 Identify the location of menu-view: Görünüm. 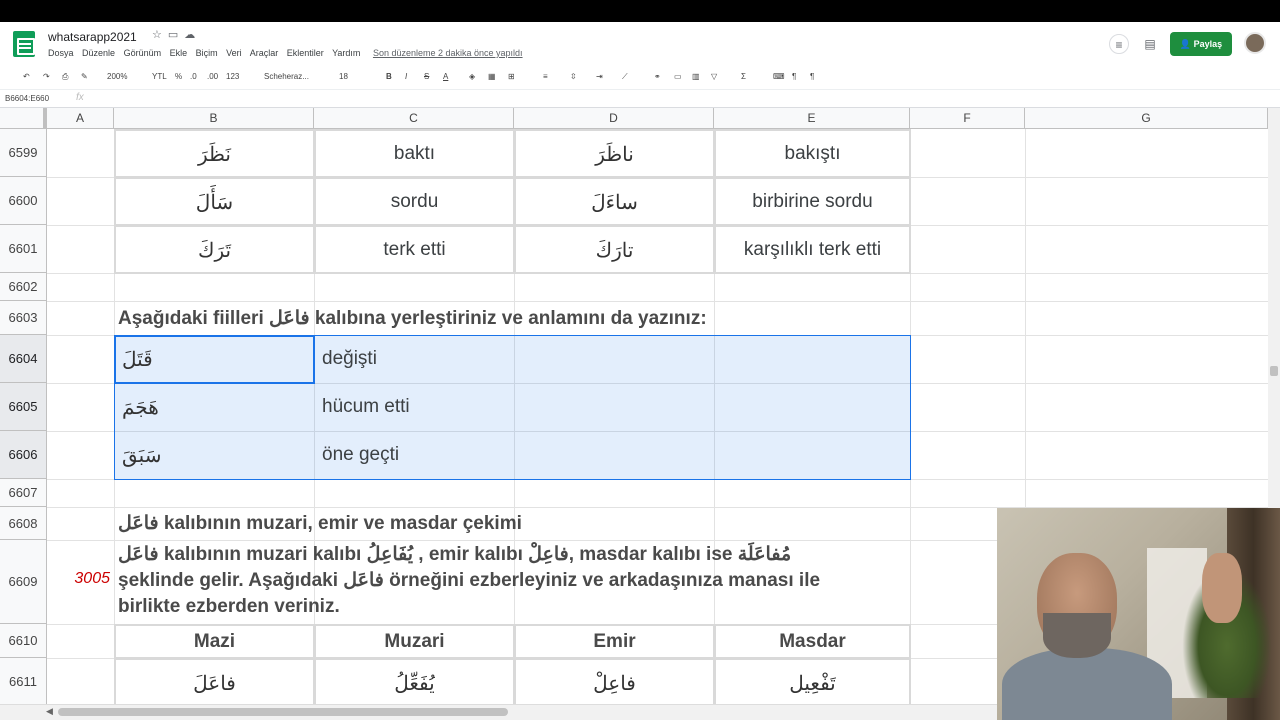
(143, 53).